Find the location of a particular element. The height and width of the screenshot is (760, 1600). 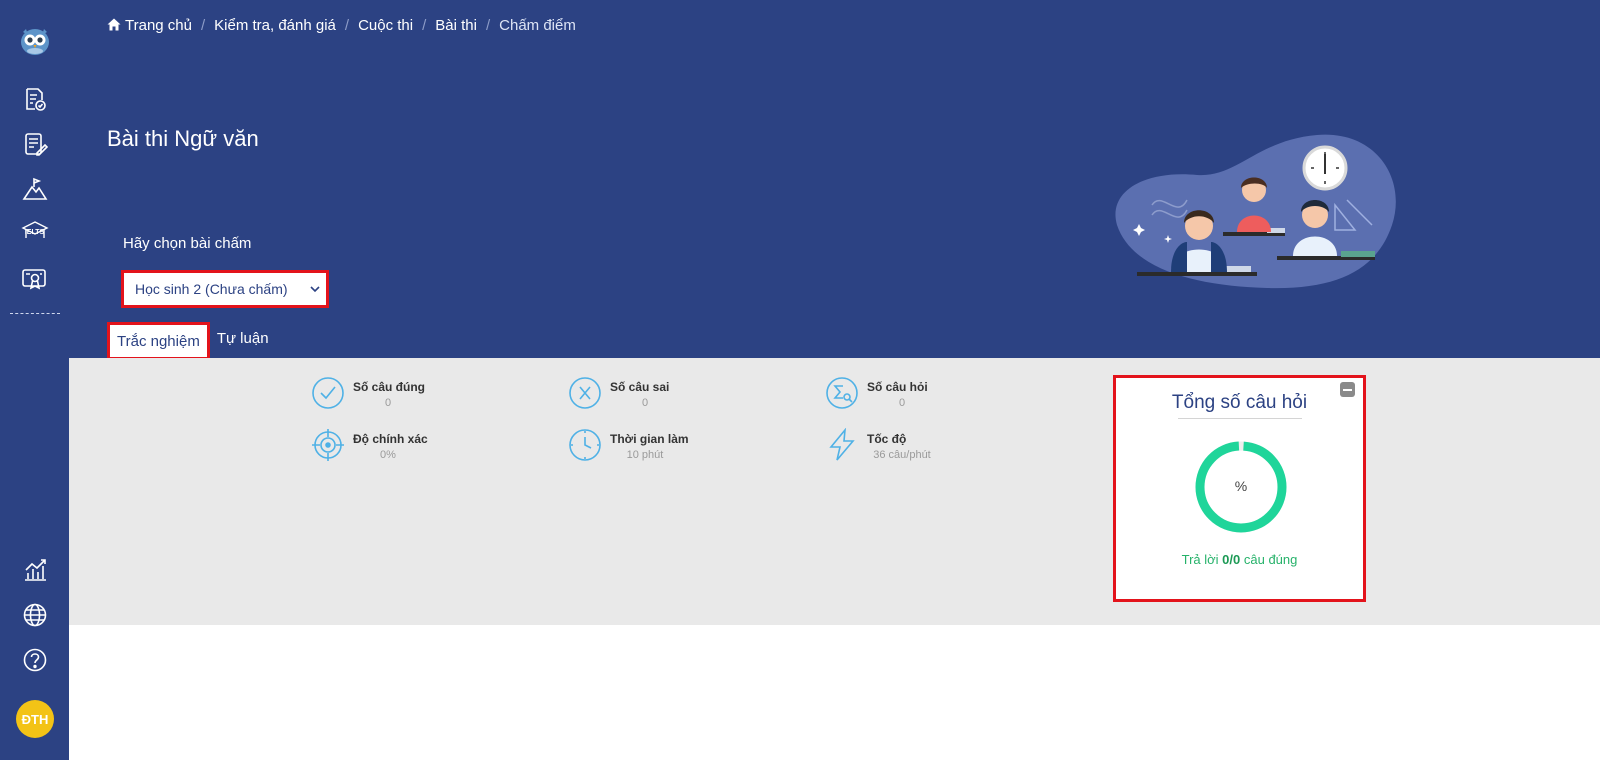

logo-owl-icon is located at coordinates (34, 40).